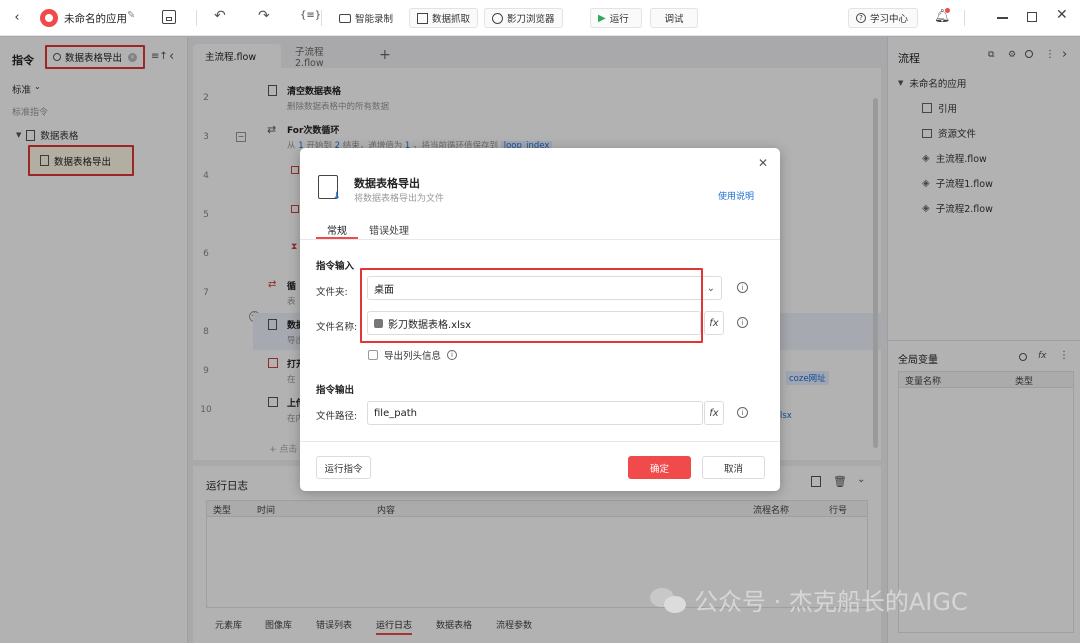  I want to click on checkbox-label: 导出列头信息, so click(413, 356).